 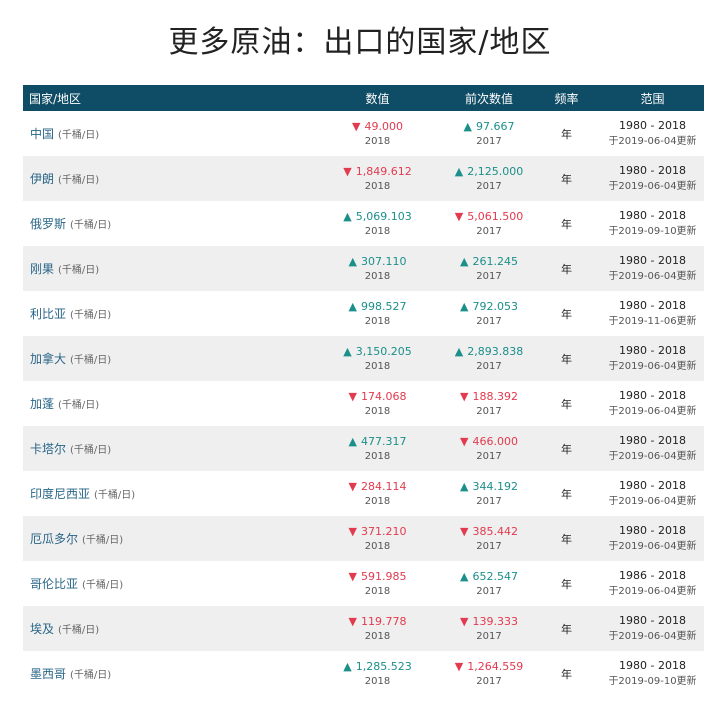 I want to click on country-link: 加蓬, so click(x=42, y=404).